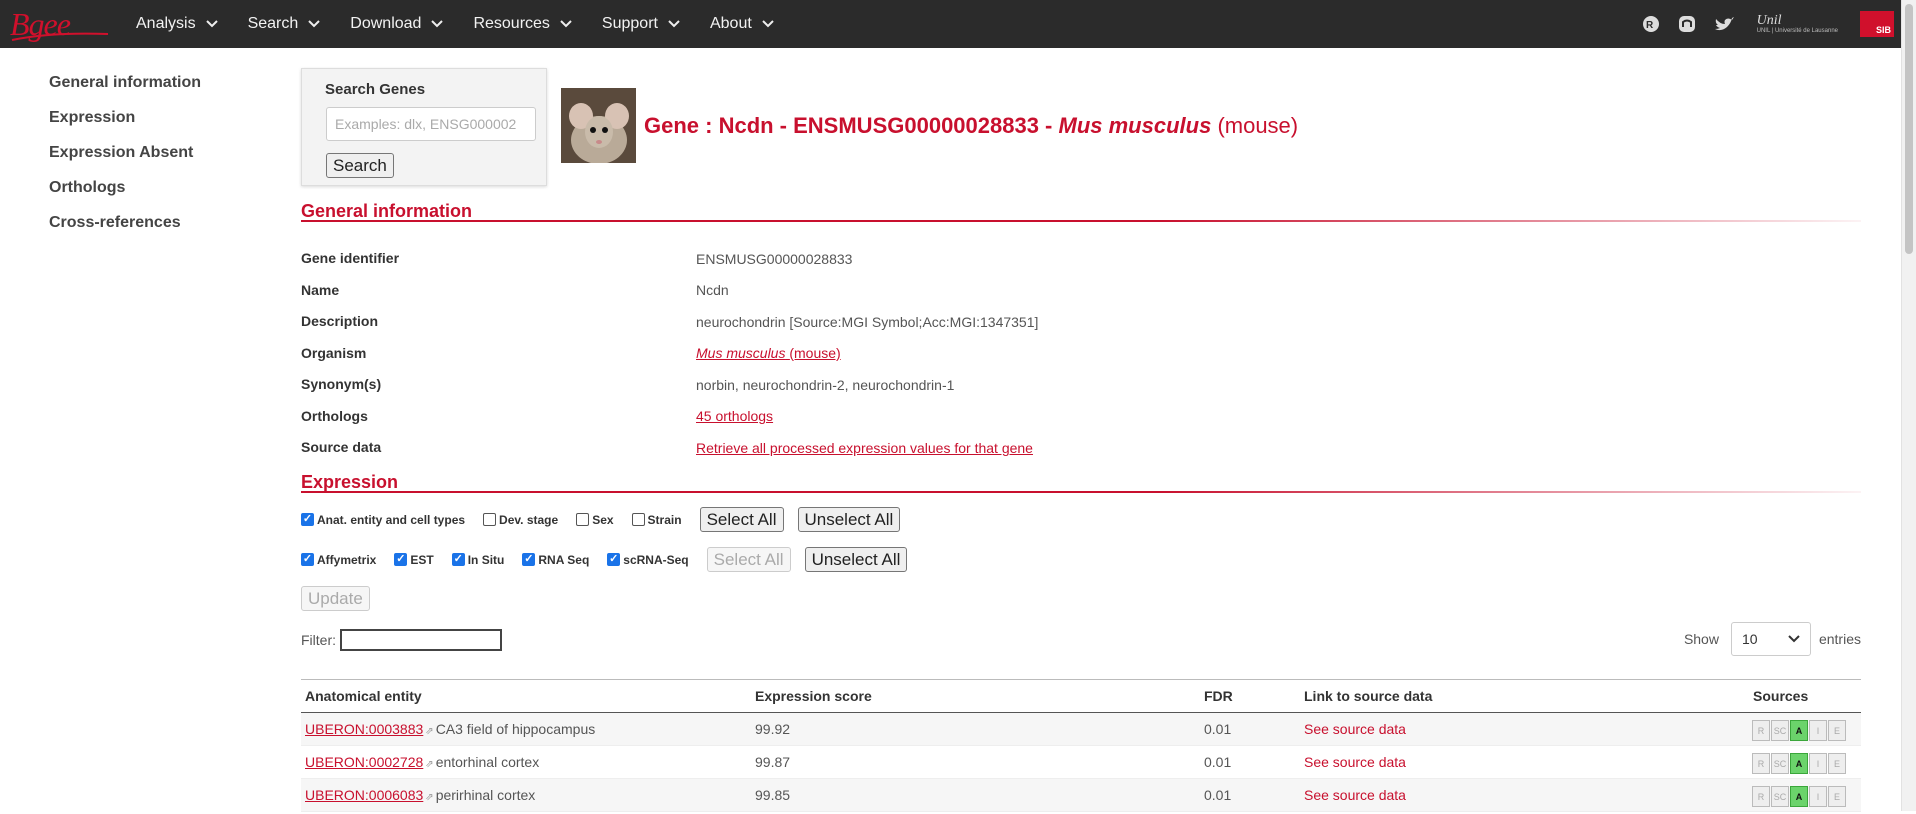 The height and width of the screenshot is (814, 1916). I want to click on show-label: Show, so click(1701, 639).